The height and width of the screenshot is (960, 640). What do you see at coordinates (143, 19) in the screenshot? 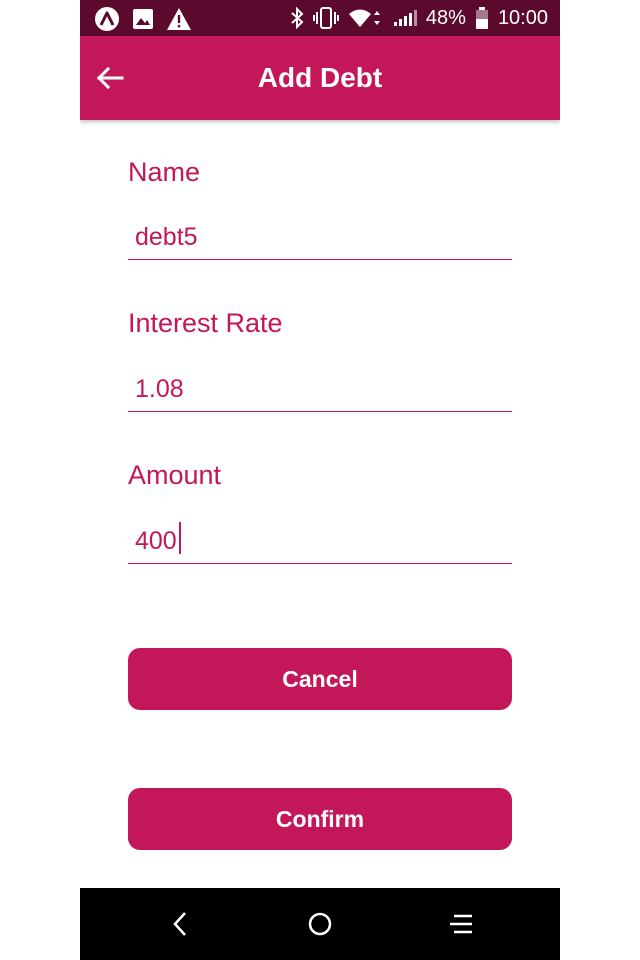
I see `image-icon` at bounding box center [143, 19].